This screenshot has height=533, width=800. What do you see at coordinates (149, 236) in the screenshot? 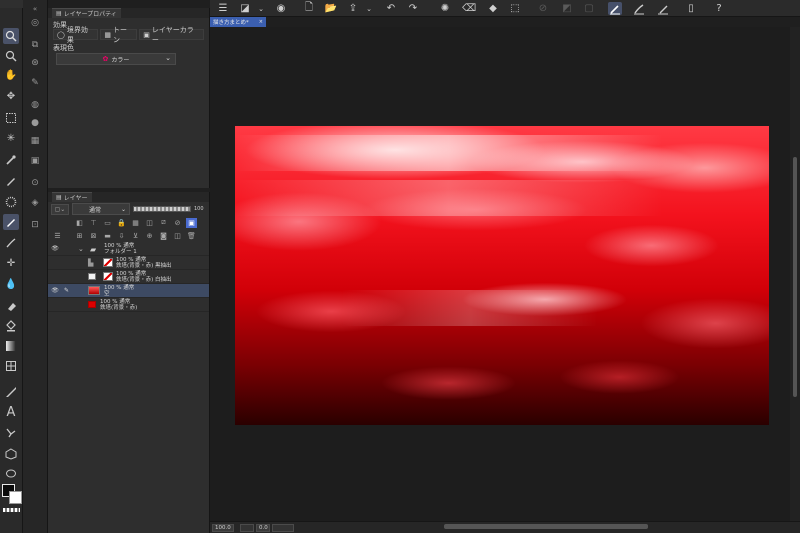
I see `combine-icon: ⊕` at bounding box center [149, 236].